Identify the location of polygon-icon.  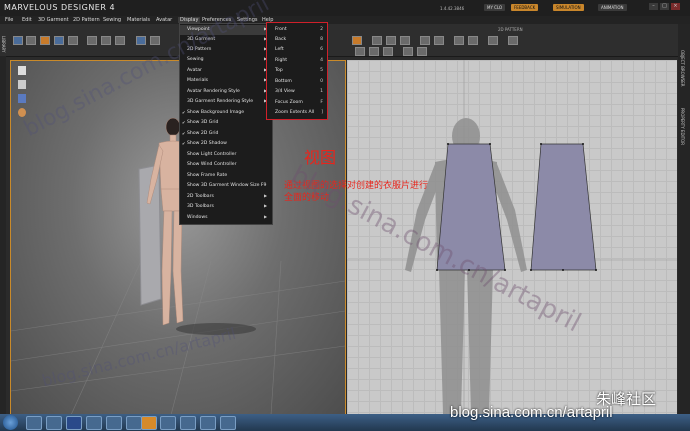
(425, 40).